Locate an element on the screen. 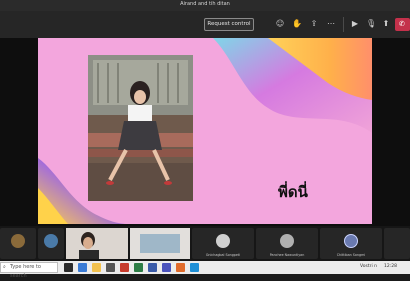  reaction-icon: ☺ is located at coordinates (280, 24).